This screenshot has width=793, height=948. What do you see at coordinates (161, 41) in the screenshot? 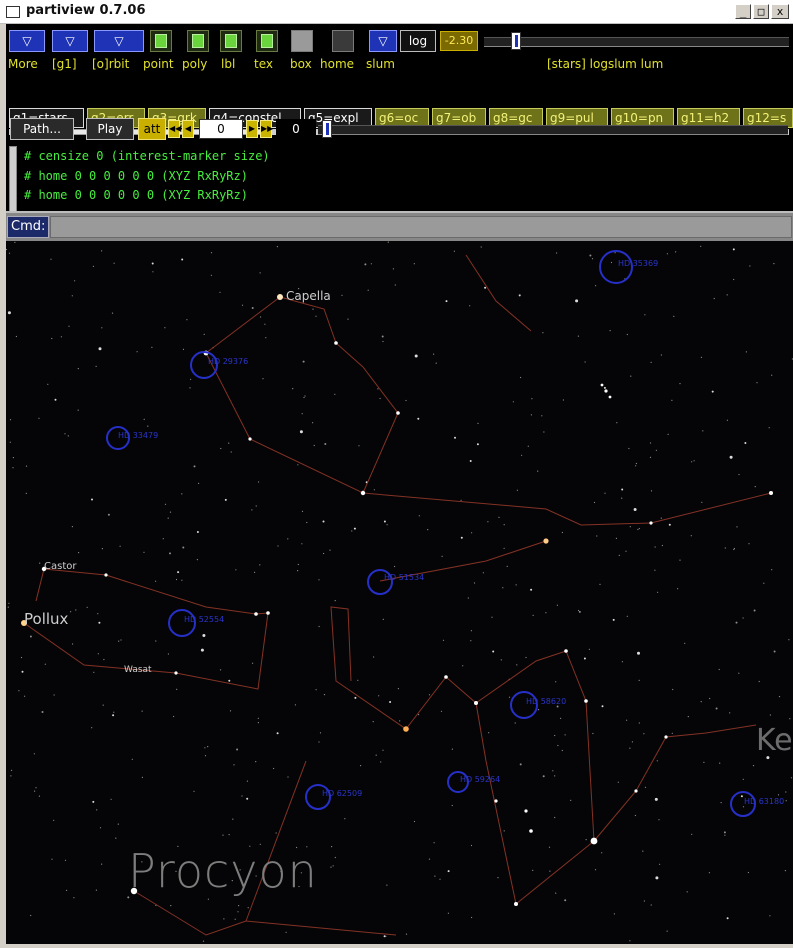
I see `point-toggle` at bounding box center [161, 41].